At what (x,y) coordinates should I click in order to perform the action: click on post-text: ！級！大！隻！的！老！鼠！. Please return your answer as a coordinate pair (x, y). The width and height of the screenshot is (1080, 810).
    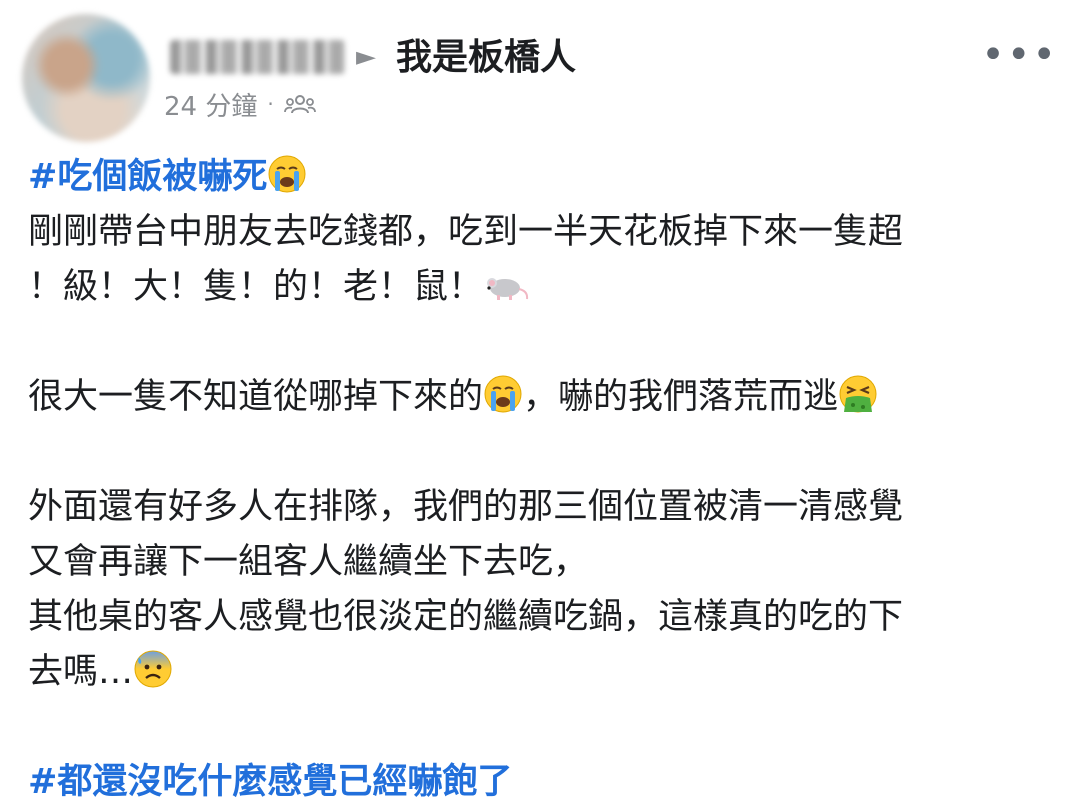
    Looking at the image, I should click on (256, 287).